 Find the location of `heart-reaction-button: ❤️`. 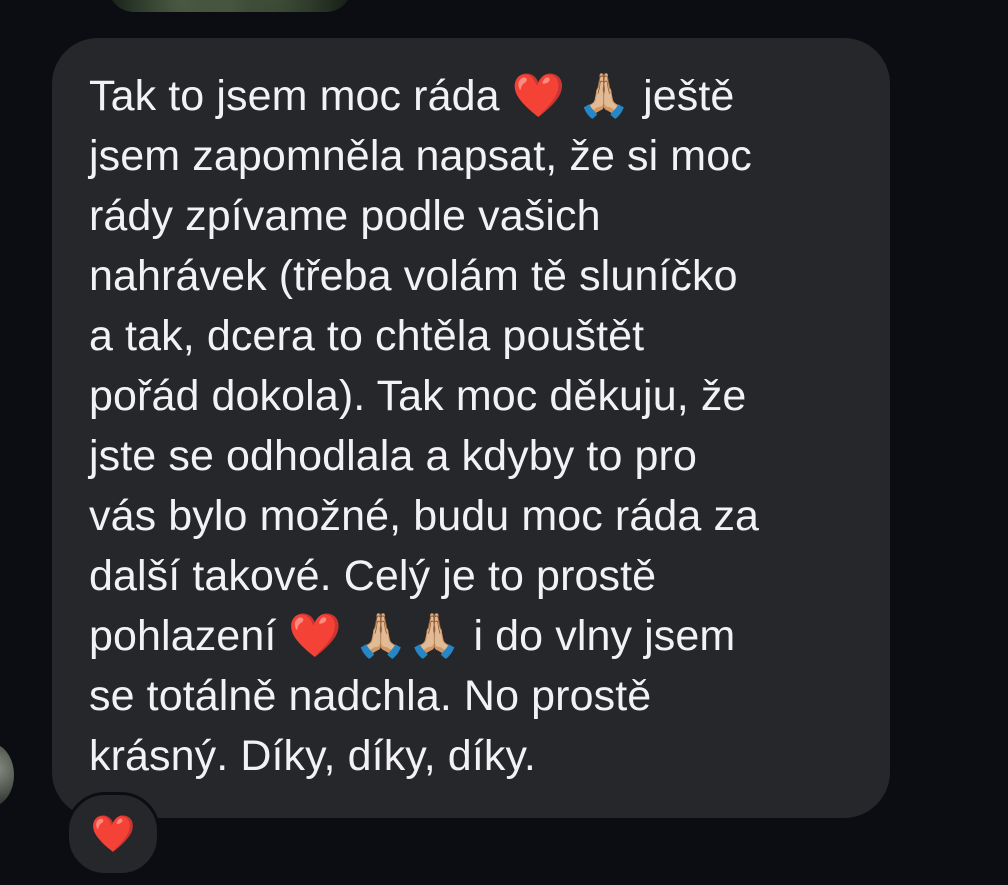

heart-reaction-button: ❤️ is located at coordinates (113, 834).